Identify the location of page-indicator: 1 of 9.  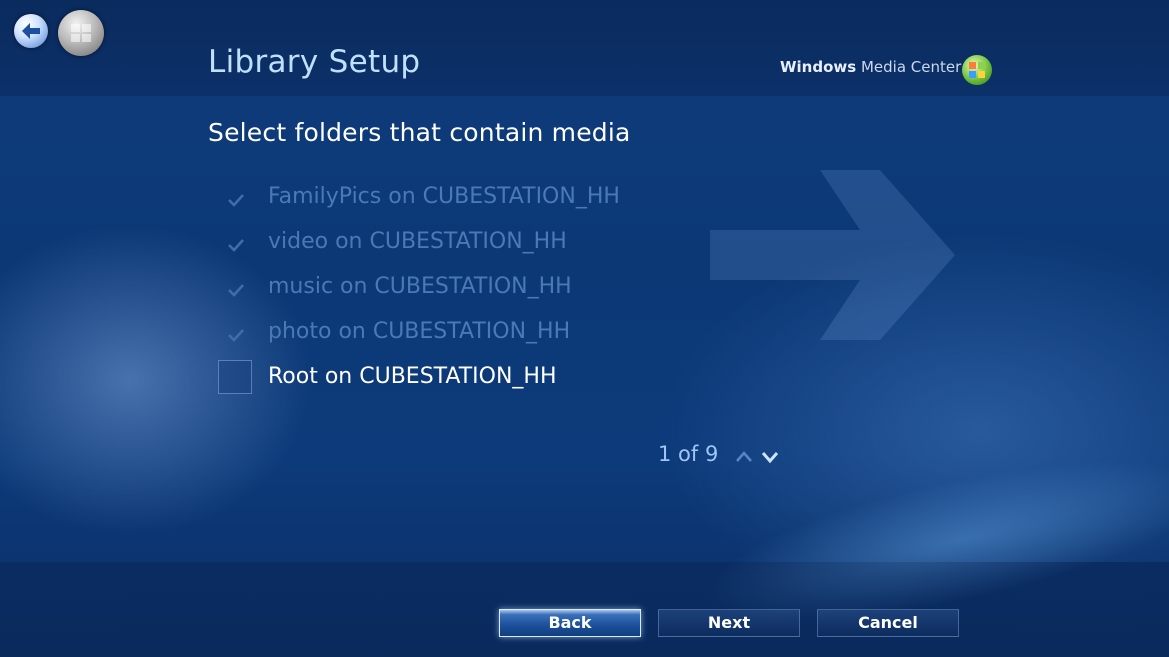
(688, 454).